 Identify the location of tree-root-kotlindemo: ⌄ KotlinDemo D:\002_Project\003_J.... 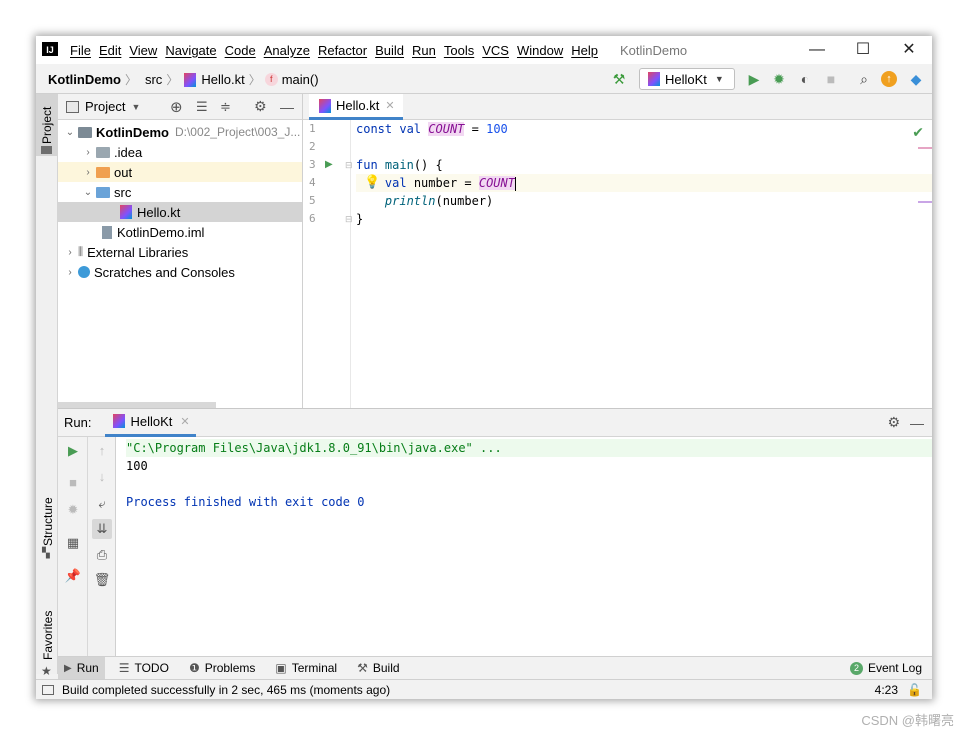
(180, 132).